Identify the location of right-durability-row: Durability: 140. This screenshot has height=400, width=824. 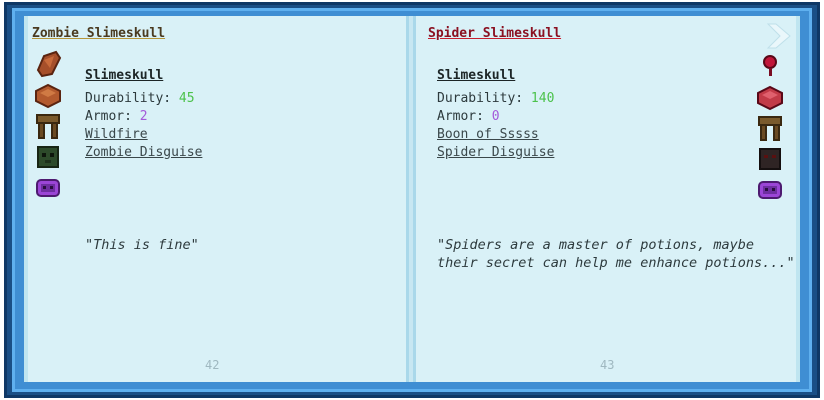
(495, 99).